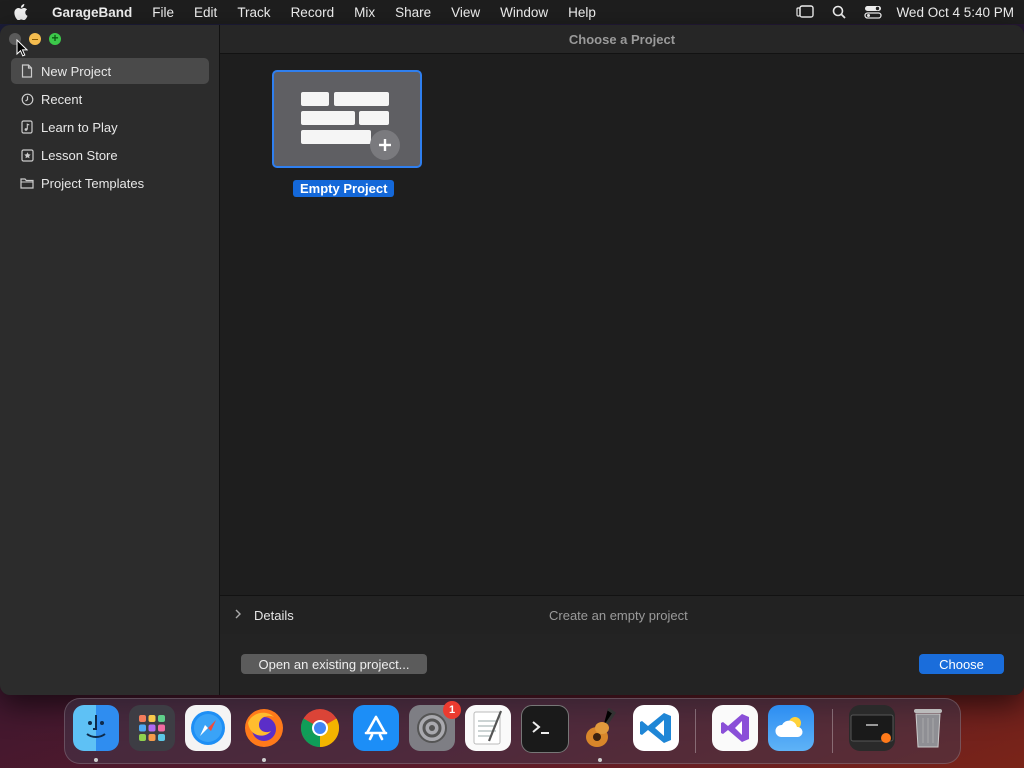 This screenshot has width=1024, height=768. What do you see at coordinates (93, 183) in the screenshot?
I see `sidebar-item-label: Project Templates` at bounding box center [93, 183].